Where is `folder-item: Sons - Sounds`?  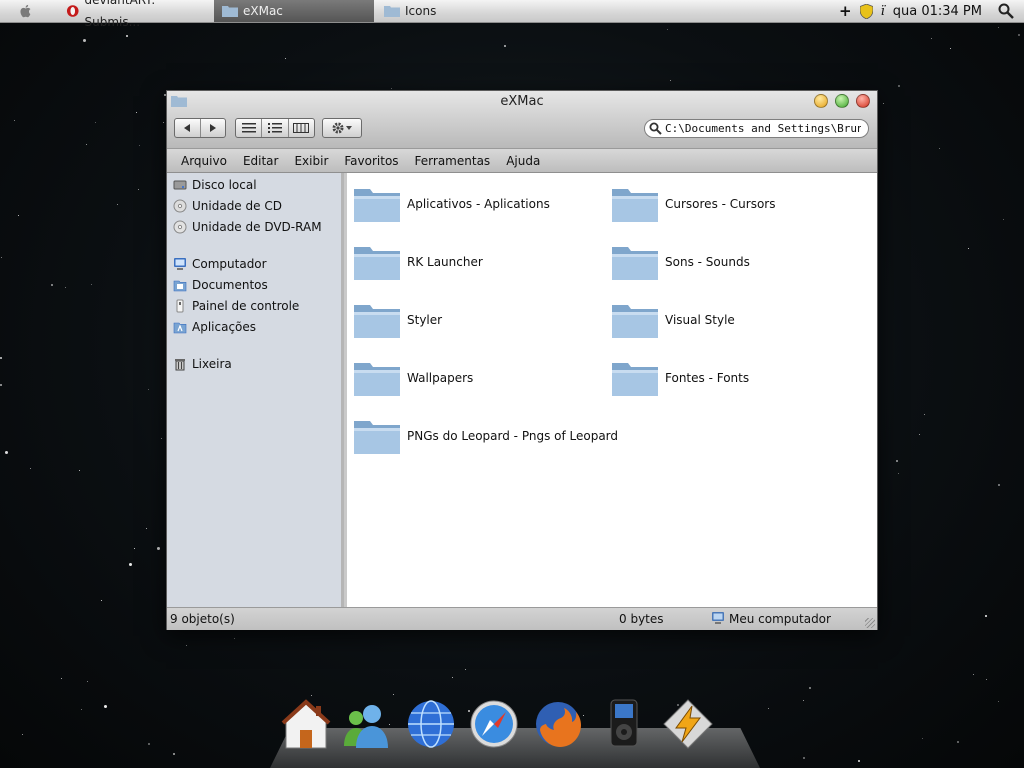 folder-item: Sons - Sounds is located at coordinates (680, 262).